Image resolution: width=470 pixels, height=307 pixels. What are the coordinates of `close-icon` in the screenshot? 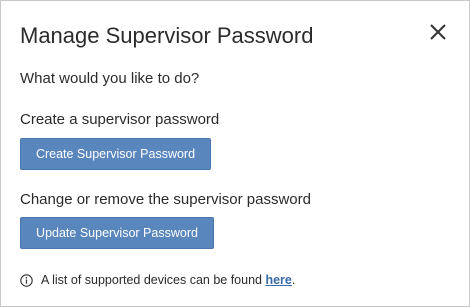 It's located at (438, 32).